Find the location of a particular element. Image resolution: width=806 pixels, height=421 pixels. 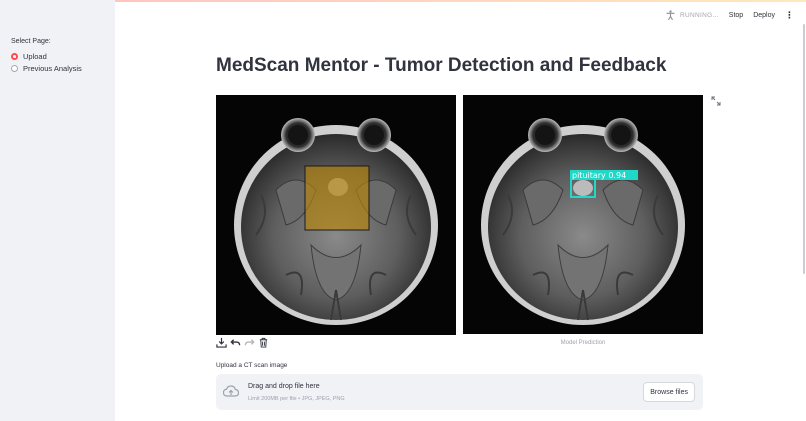

radio-unchecked-icon is located at coordinates (14, 68).